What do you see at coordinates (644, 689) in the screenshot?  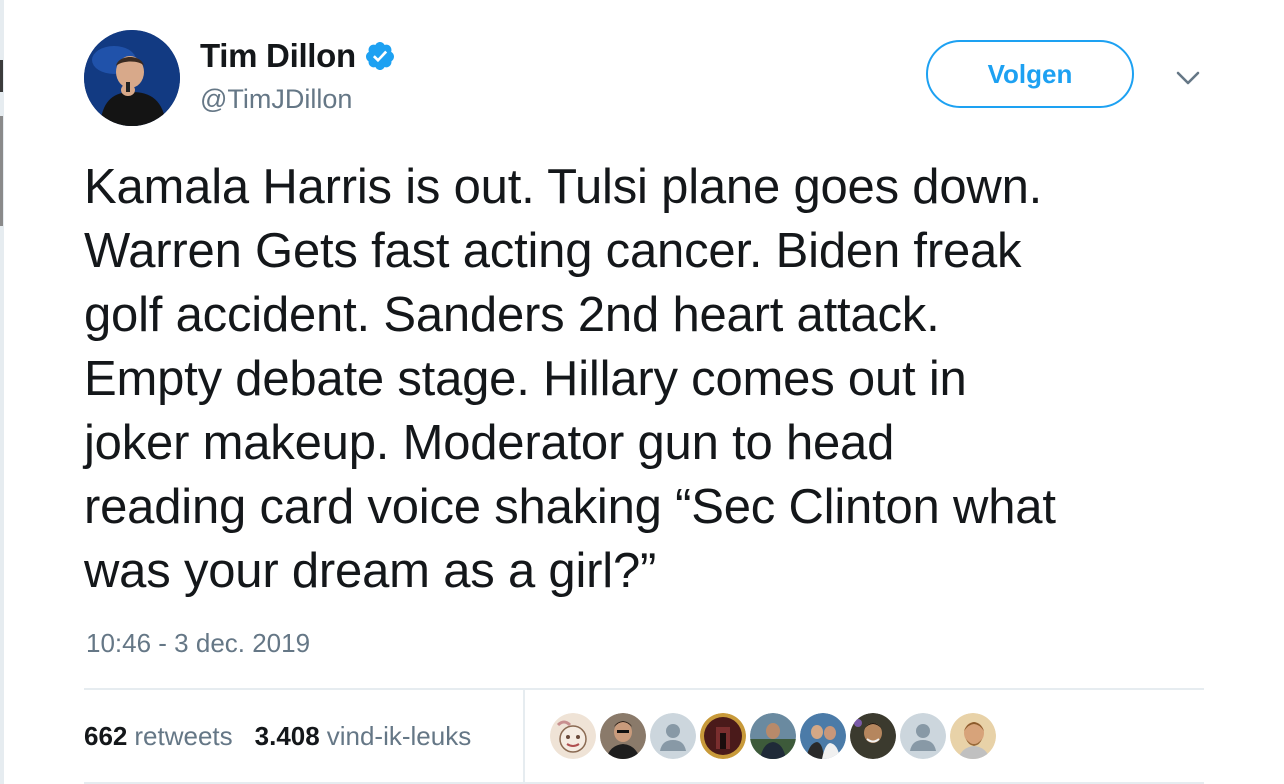 I see `divider` at bounding box center [644, 689].